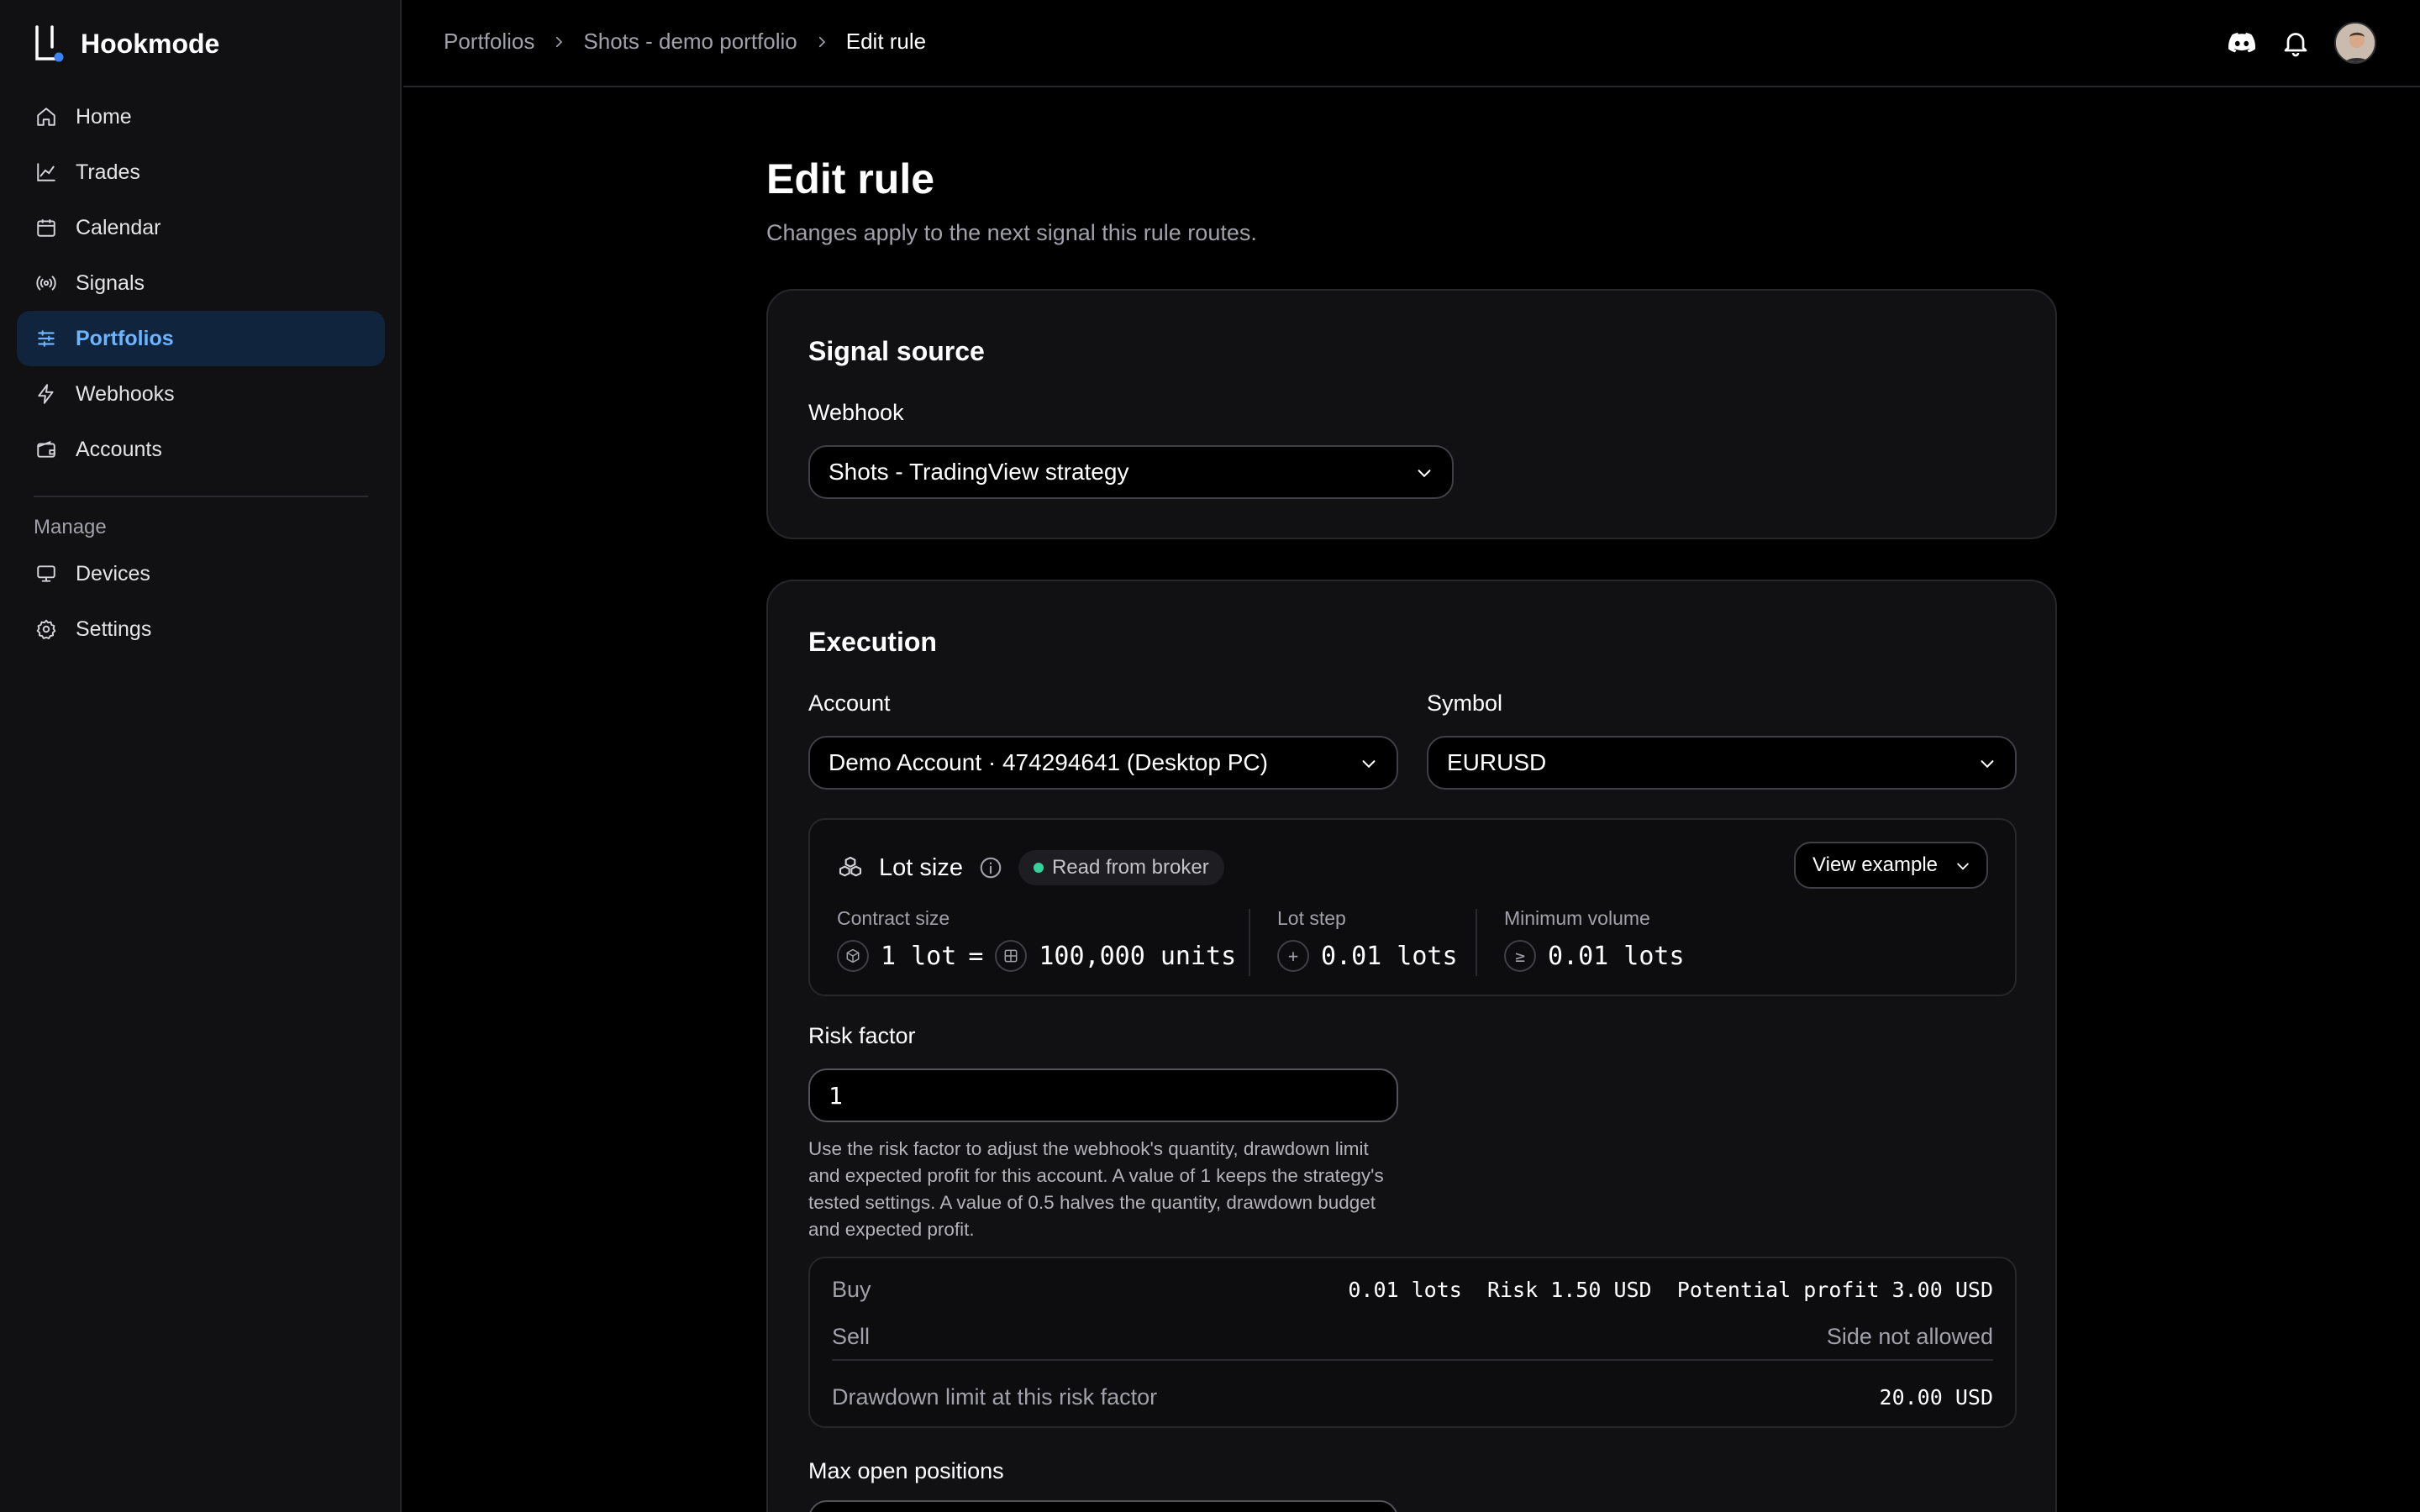 The image size is (2420, 1512). What do you see at coordinates (201, 172) in the screenshot?
I see `sidebar-item-trades: Trades` at bounding box center [201, 172].